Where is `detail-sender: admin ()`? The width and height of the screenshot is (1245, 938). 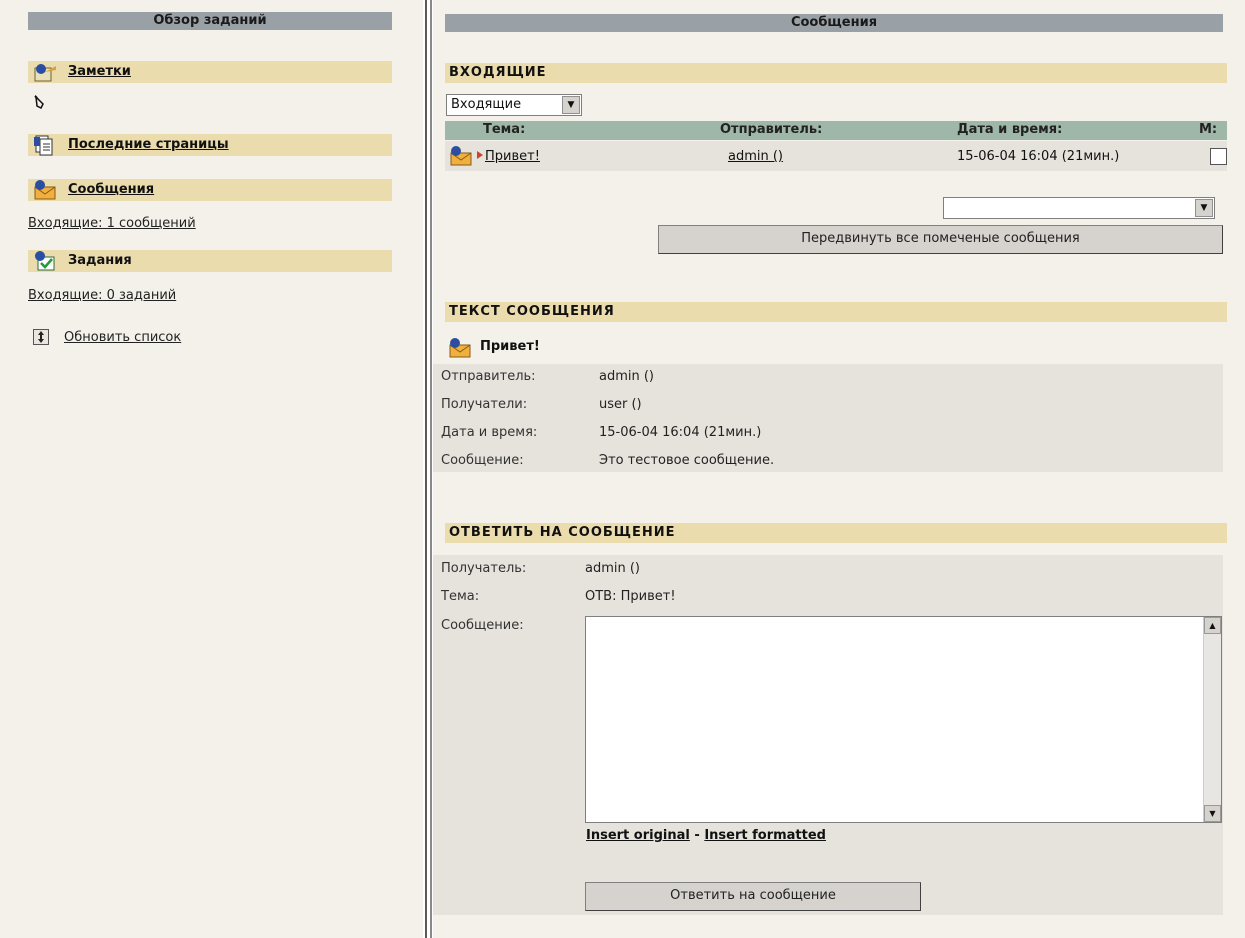 detail-sender: admin () is located at coordinates (627, 376).